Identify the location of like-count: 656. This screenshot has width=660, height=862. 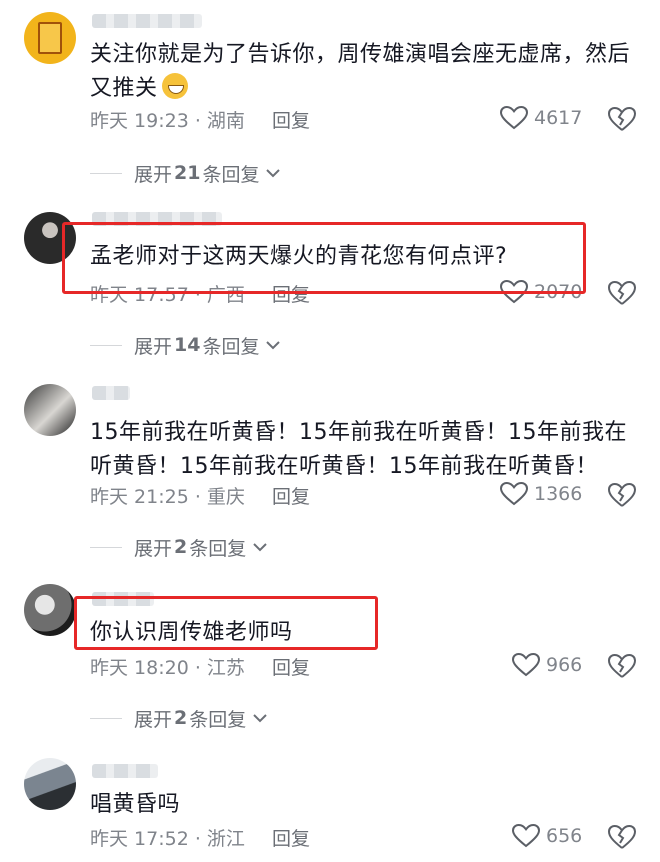
(564, 836).